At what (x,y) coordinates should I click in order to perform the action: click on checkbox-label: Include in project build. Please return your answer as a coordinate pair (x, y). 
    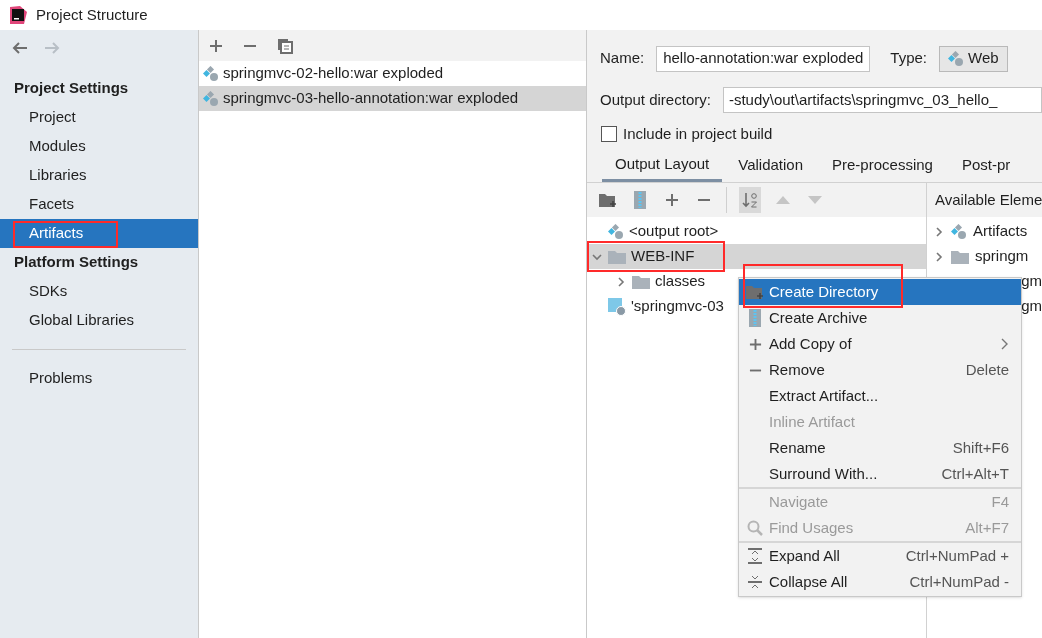
    Looking at the image, I should click on (698, 133).